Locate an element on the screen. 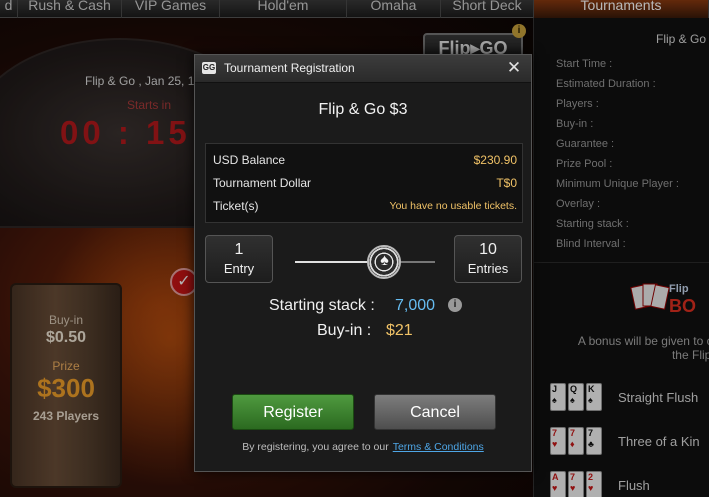  buyin-row: Buy-in : $21 is located at coordinates (363, 332).